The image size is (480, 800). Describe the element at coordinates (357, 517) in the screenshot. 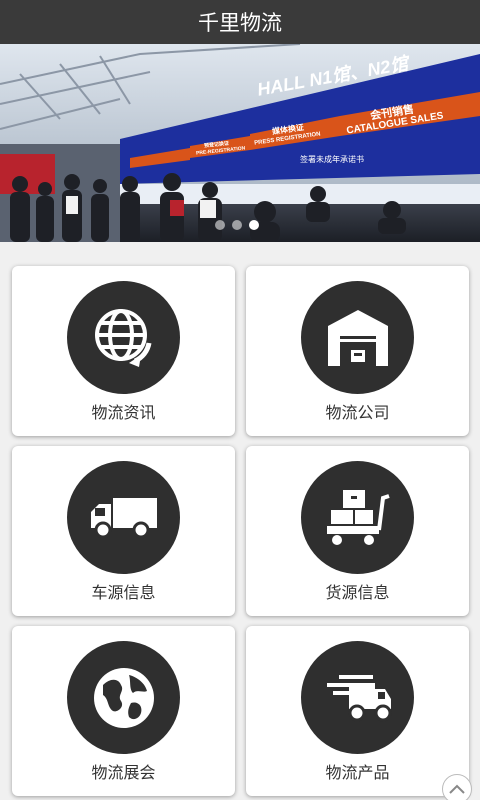

I see `cargo-cart-icon` at that location.